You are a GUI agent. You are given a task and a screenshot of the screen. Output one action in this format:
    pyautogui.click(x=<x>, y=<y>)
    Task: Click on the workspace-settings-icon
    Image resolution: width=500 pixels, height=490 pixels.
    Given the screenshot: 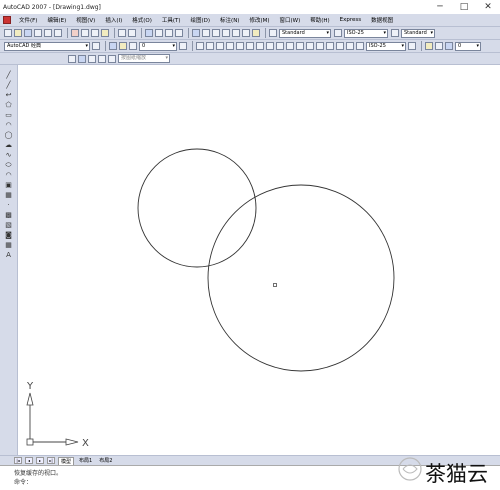 What is the action you would take?
    pyautogui.click(x=96, y=46)
    